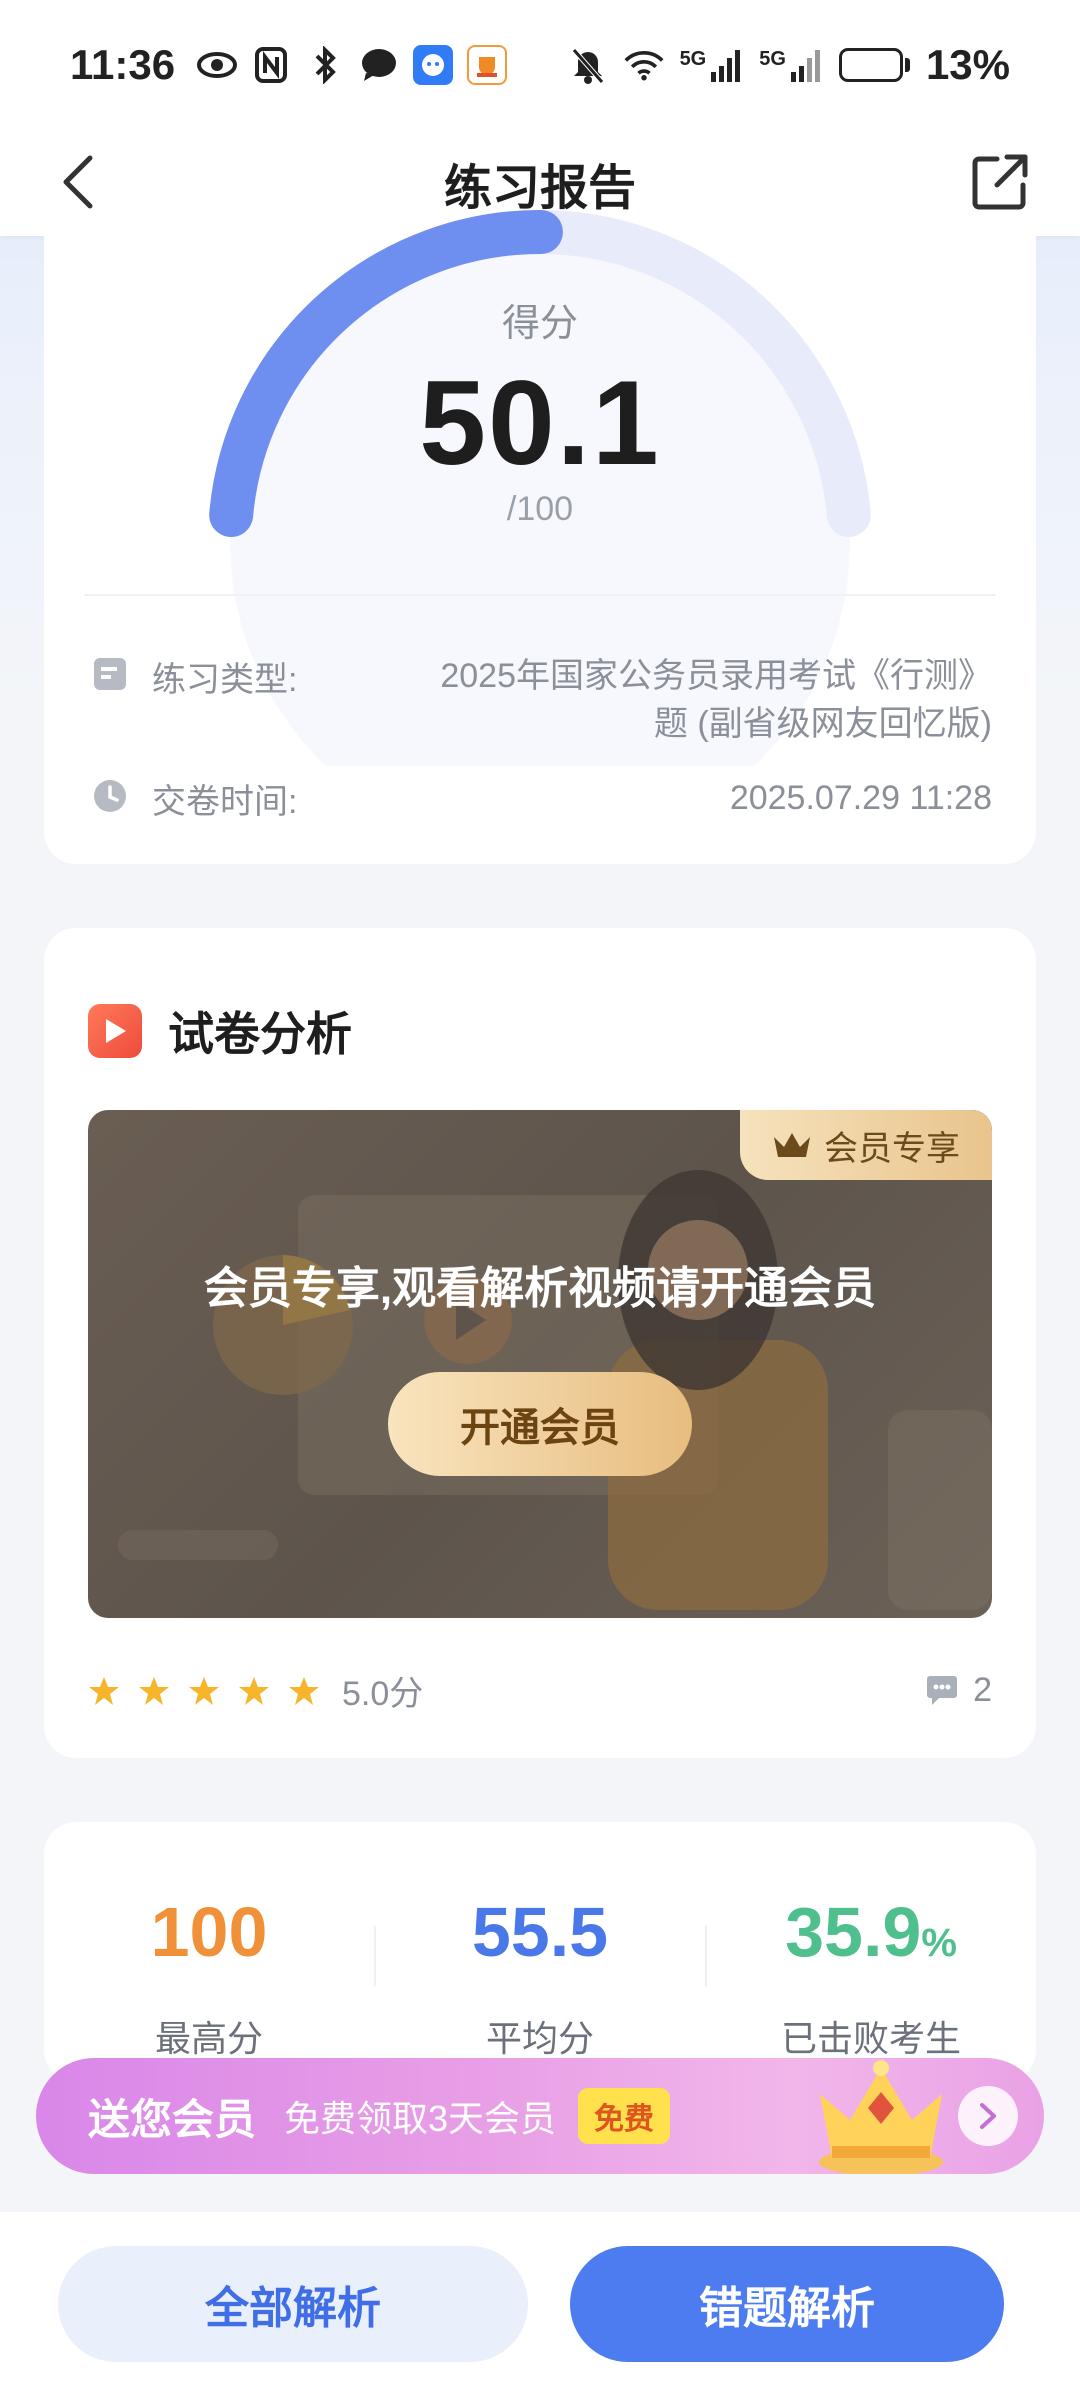  What do you see at coordinates (881, 2117) in the screenshot?
I see `gold-crown-icon` at bounding box center [881, 2117].